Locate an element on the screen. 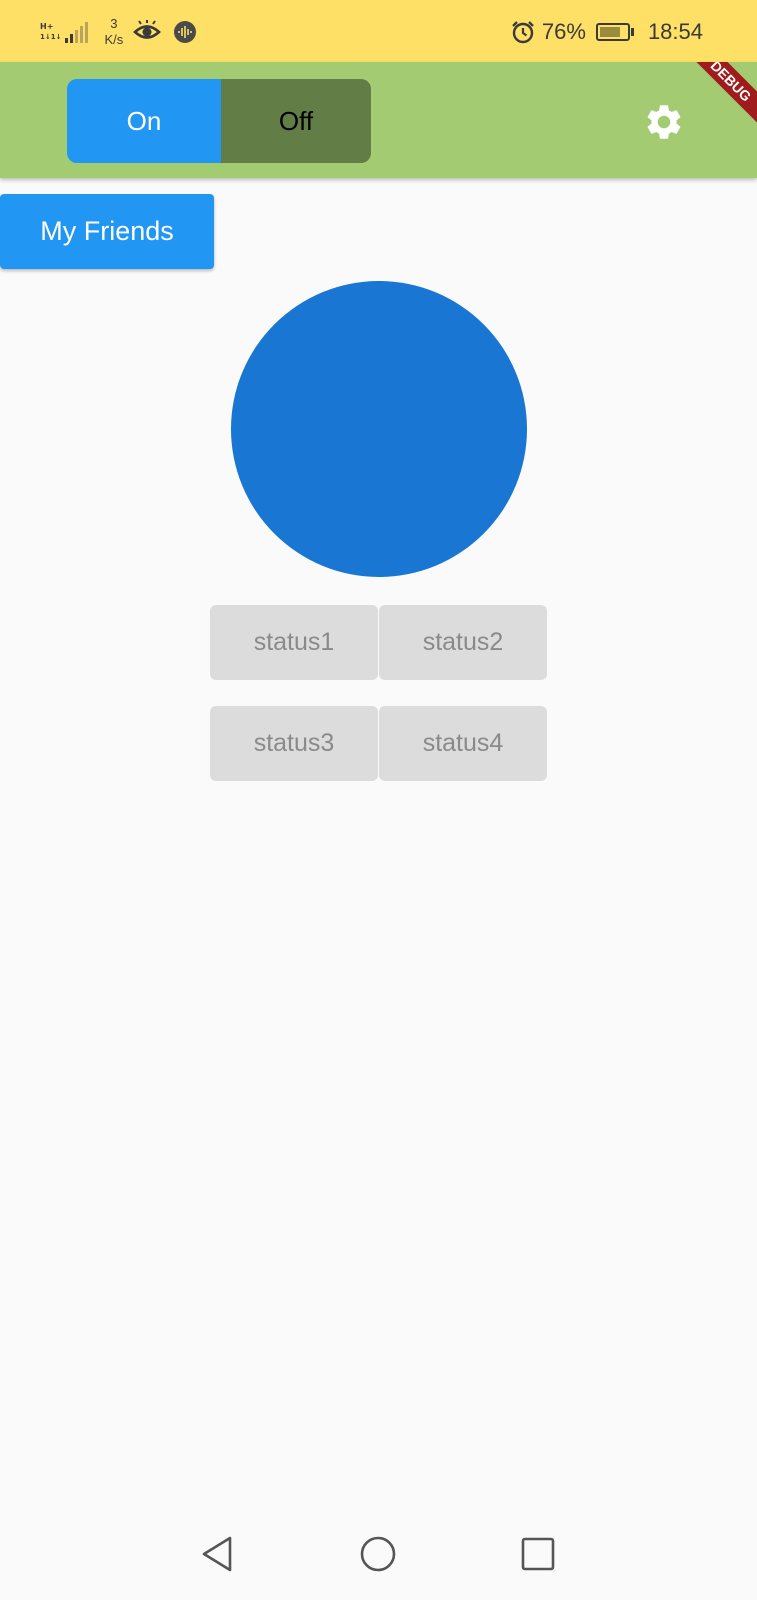 This screenshot has width=757, height=1600. status1-button: status1 is located at coordinates (294, 642).